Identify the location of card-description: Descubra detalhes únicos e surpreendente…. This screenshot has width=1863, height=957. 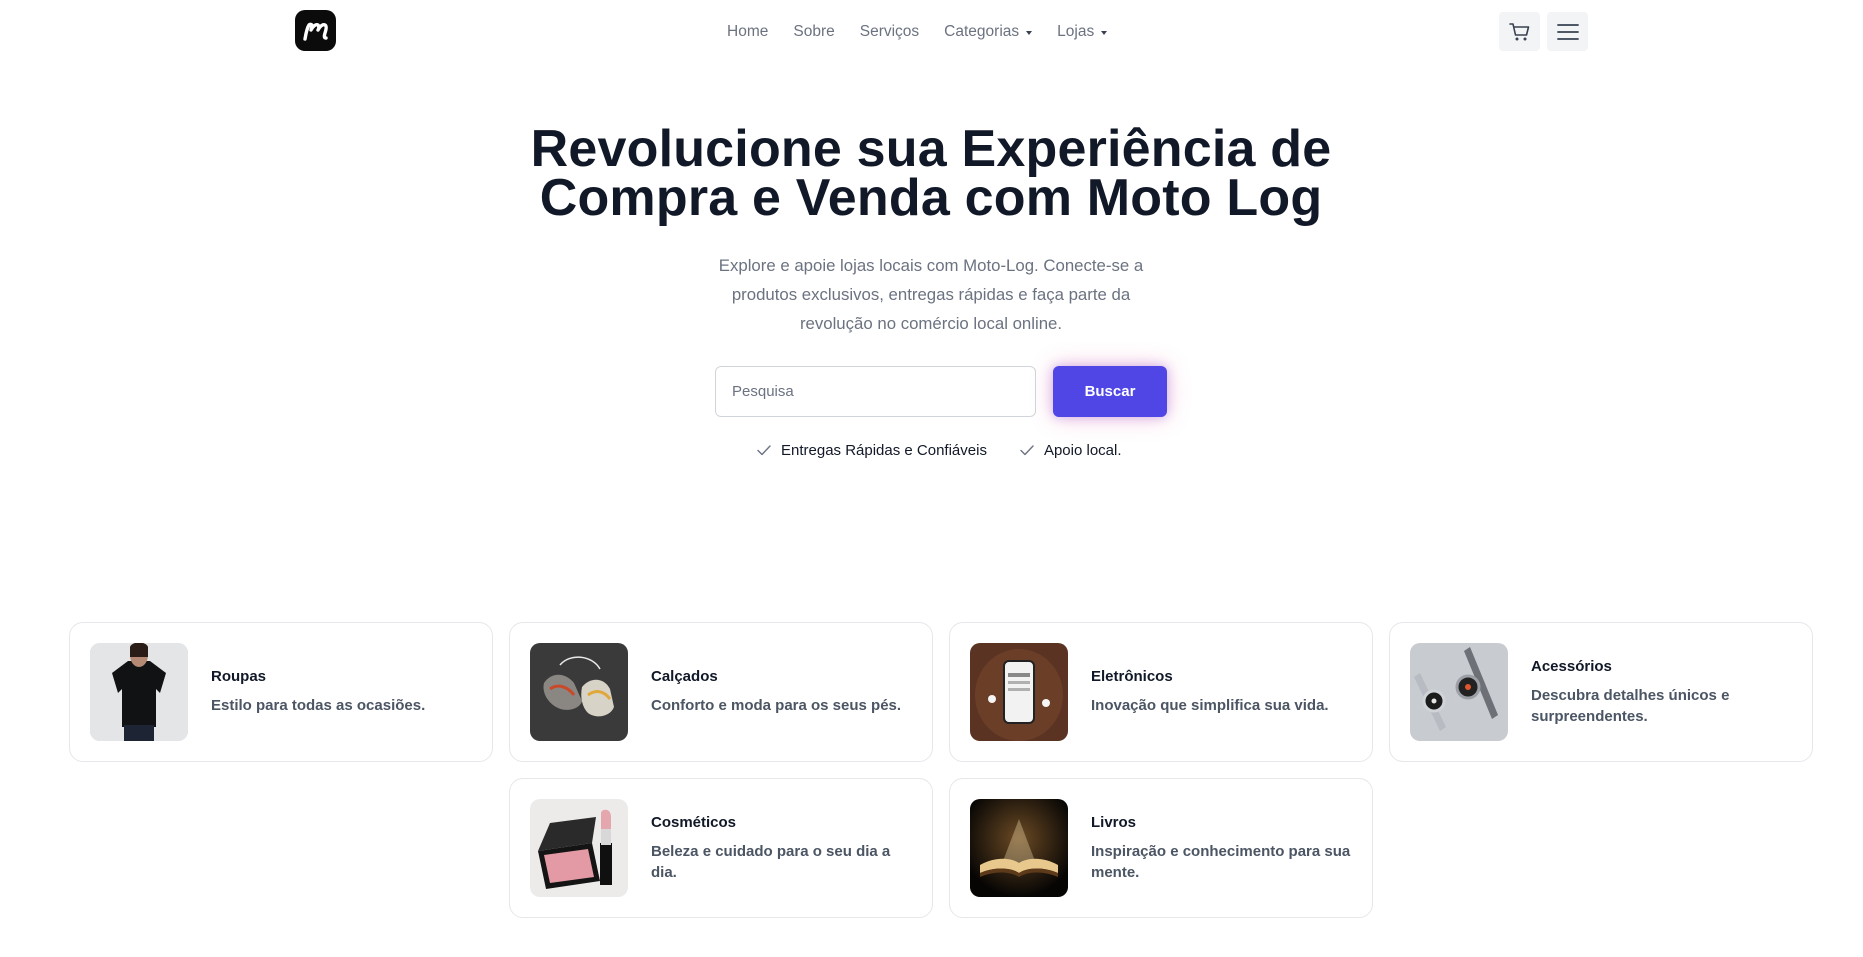
(1630, 705).